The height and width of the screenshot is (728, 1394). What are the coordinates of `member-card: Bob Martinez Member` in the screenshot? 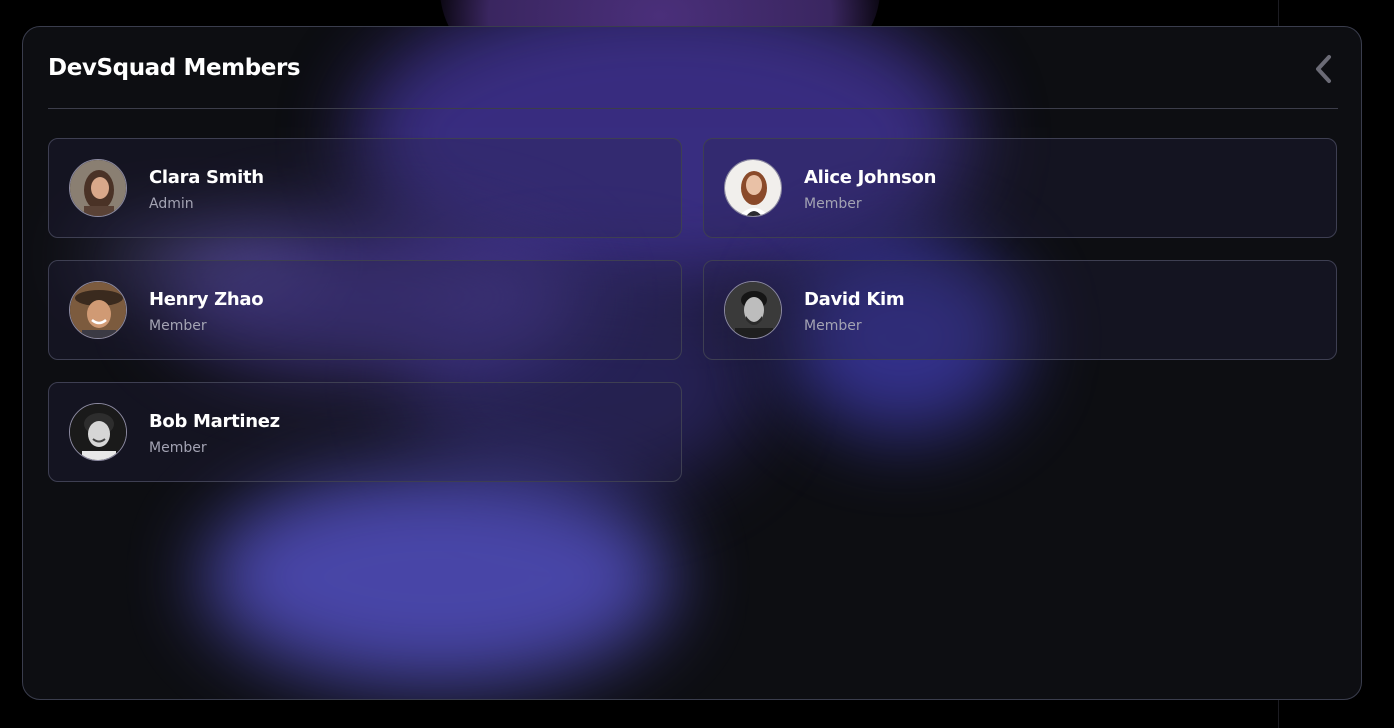 It's located at (365, 432).